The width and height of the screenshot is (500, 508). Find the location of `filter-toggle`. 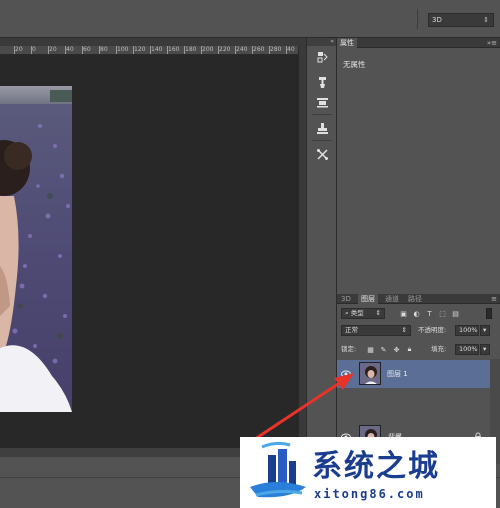

filter-toggle is located at coordinates (489, 313).